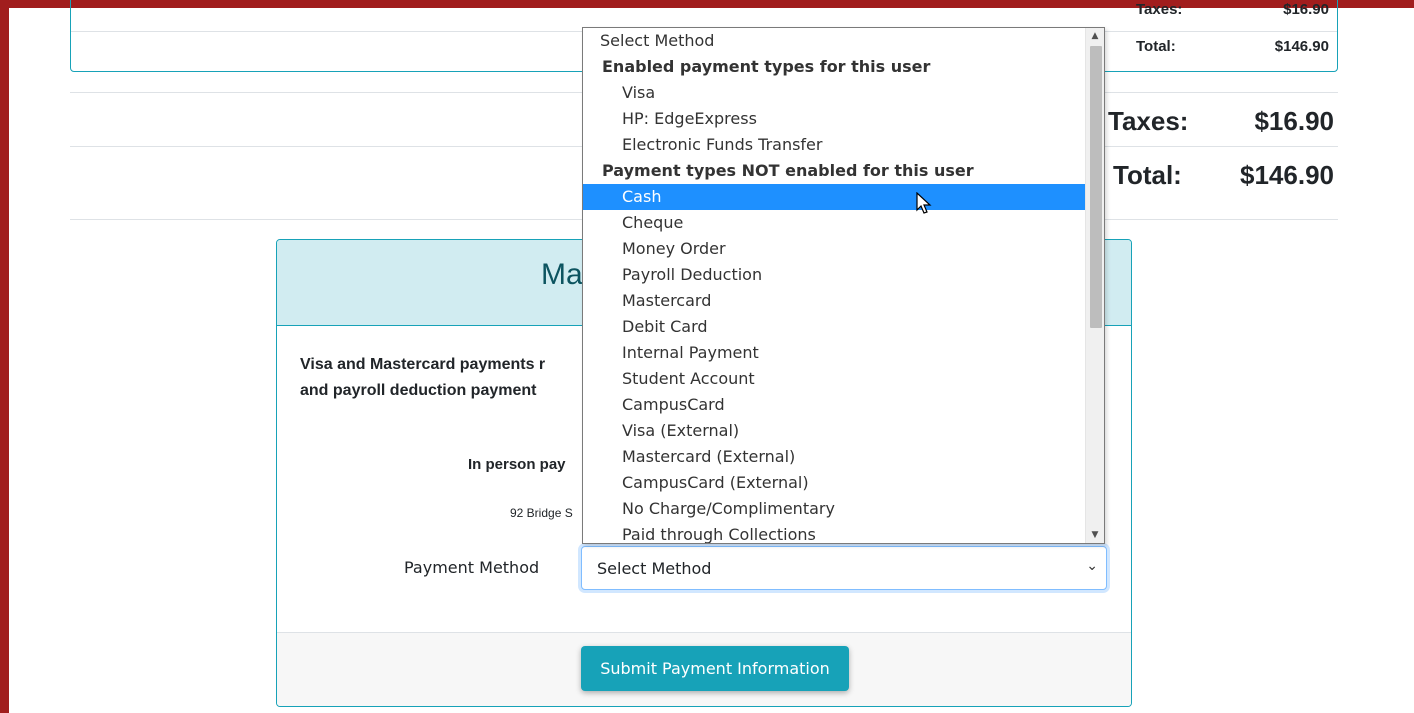 The height and width of the screenshot is (713, 1414). Describe the element at coordinates (472, 567) in the screenshot. I see `payment-method-label: Payment Method` at that location.